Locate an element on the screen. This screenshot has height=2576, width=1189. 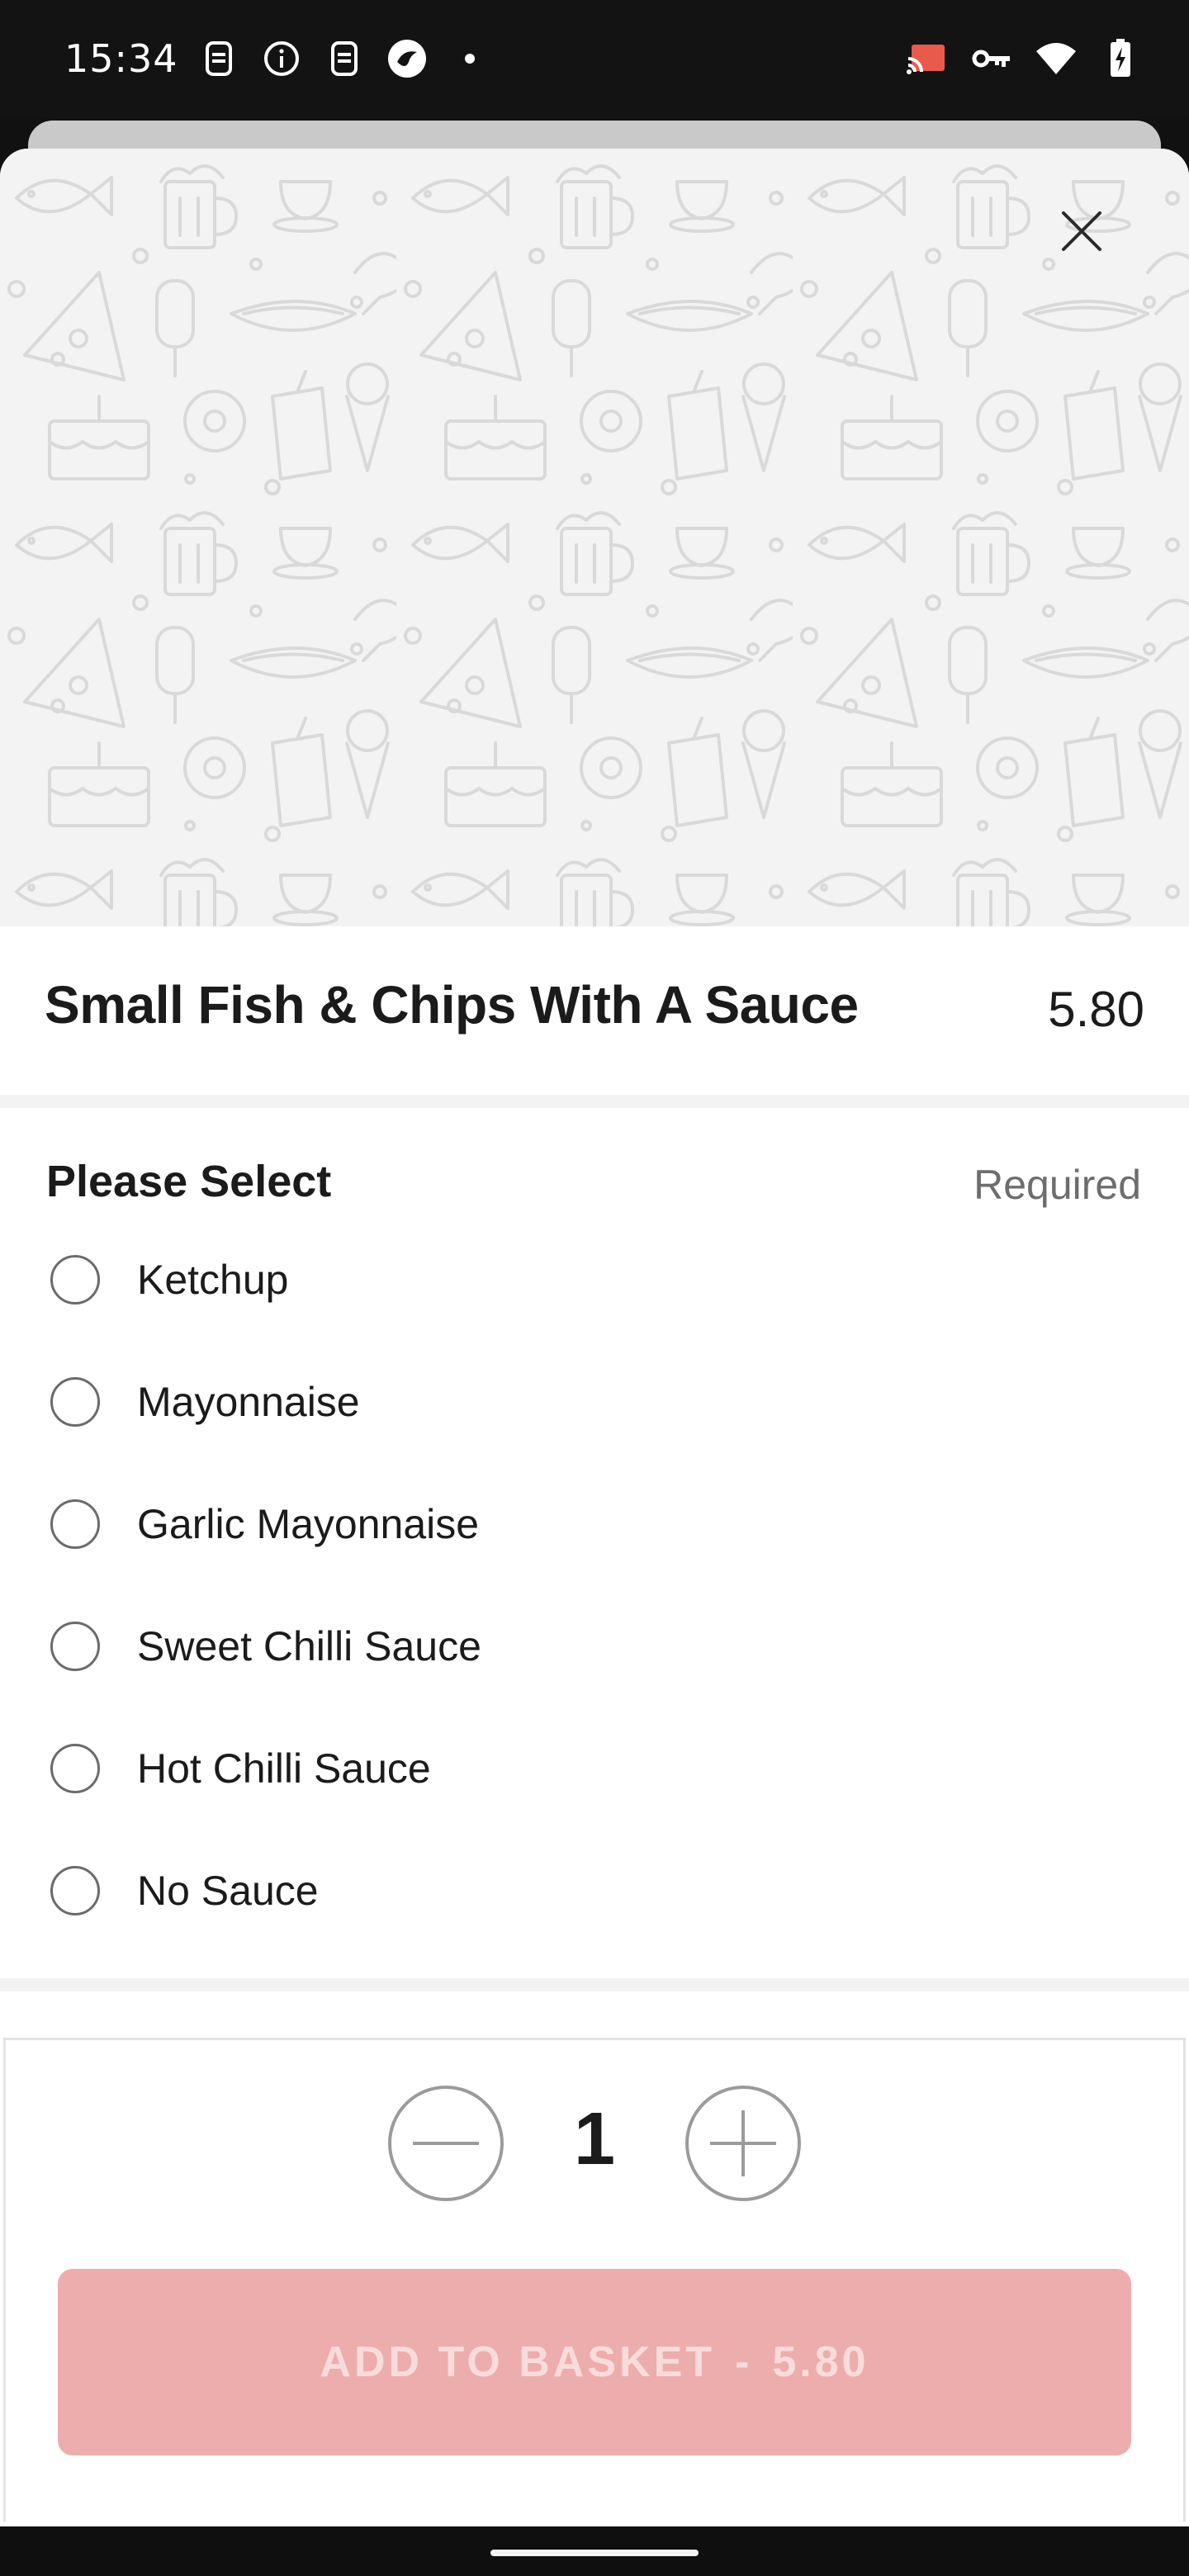
close-button is located at coordinates (1082, 231).